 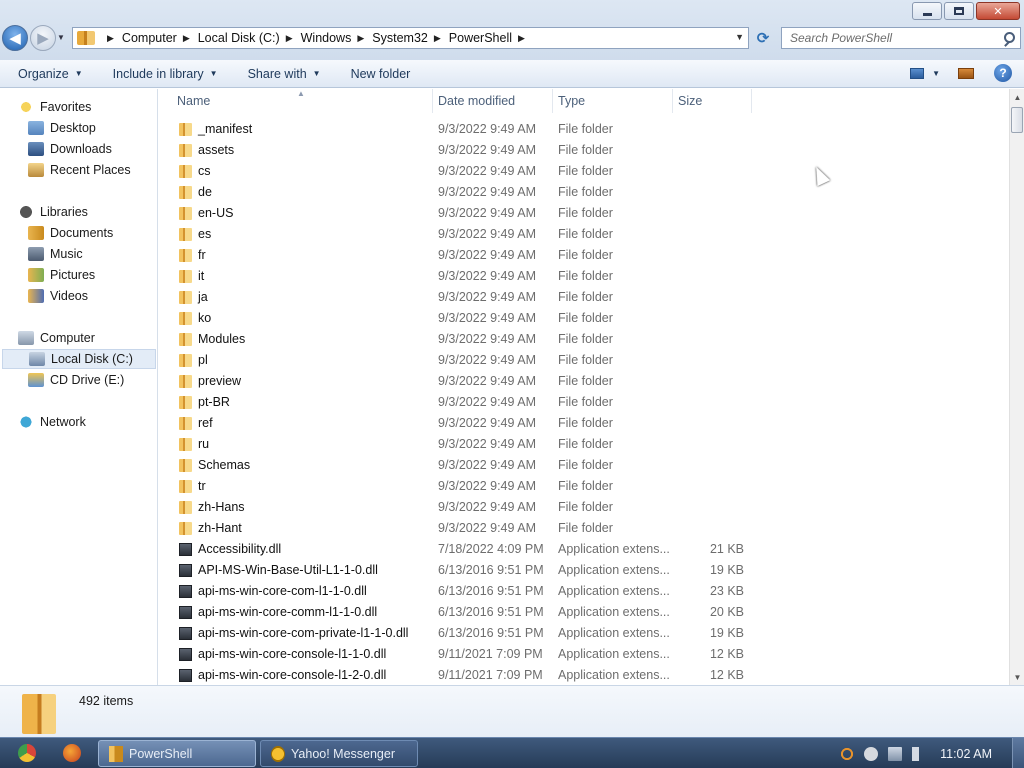 What do you see at coordinates (56, 338) in the screenshot?
I see `nav-computer: Computer` at bounding box center [56, 338].